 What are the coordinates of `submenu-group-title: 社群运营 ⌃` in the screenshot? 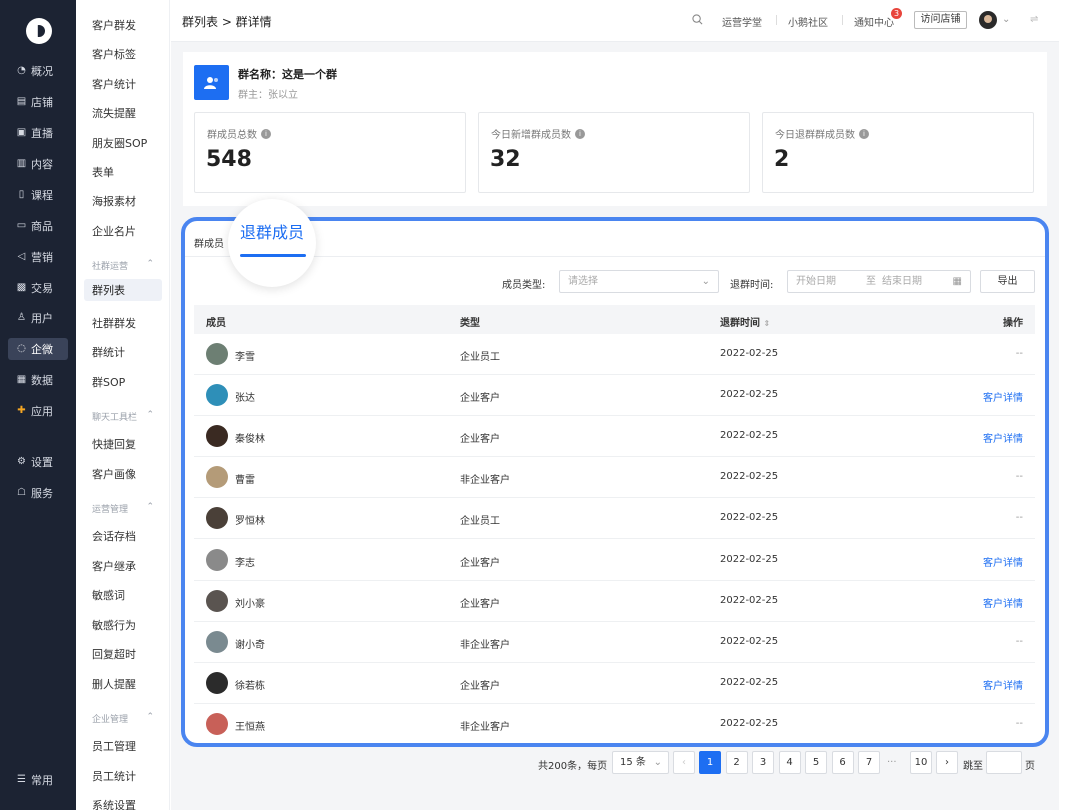 It's located at (123, 265).